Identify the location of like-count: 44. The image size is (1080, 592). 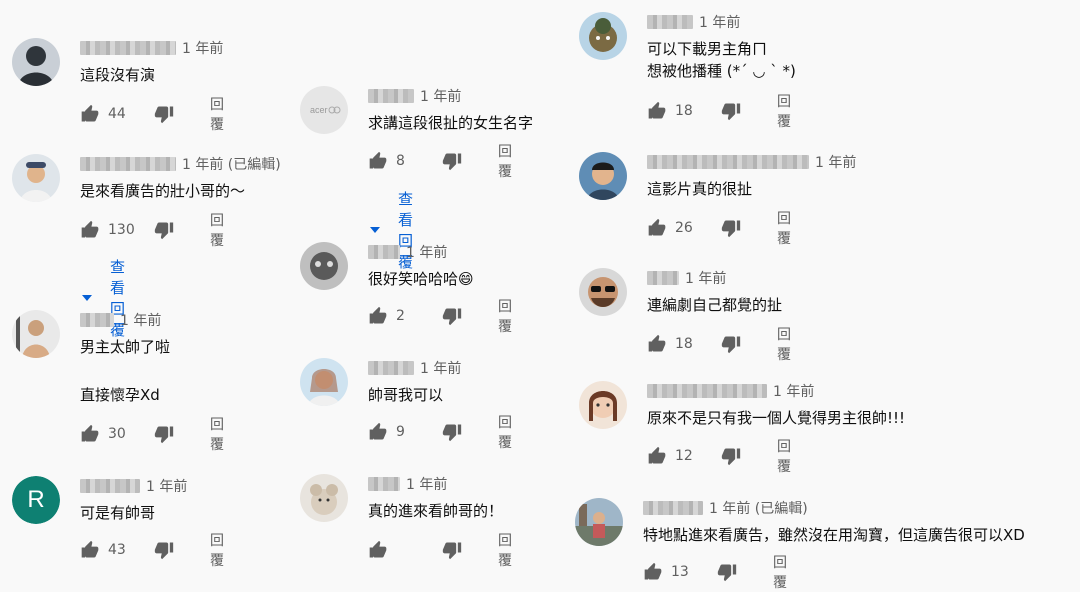
(117, 114).